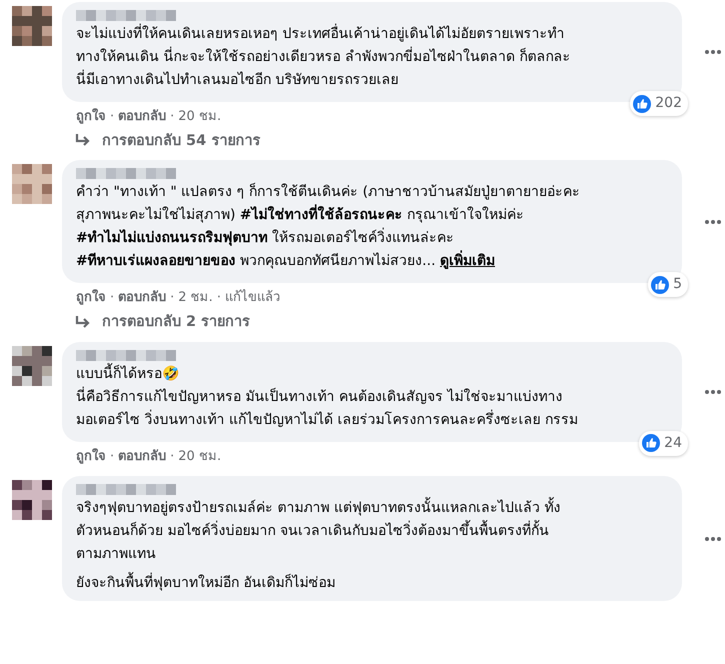  I want to click on comment-text: จริงๆฟุตบาทอยู่ตรงป้ายรถเมล์ค่ะ ตามภาพ แต่ฟุตบาทตรงนั้นแหลกเละไปแล้ว ทั้ง ตัวหนอนก็ด้วย มอไซค์วิ่งบ่อยมาก จนเวลาเดินกับมอไซวิ่งต้องมาขึ้นพื้นตรงที่กั้น ตามภาพแทน, so click(373, 531).